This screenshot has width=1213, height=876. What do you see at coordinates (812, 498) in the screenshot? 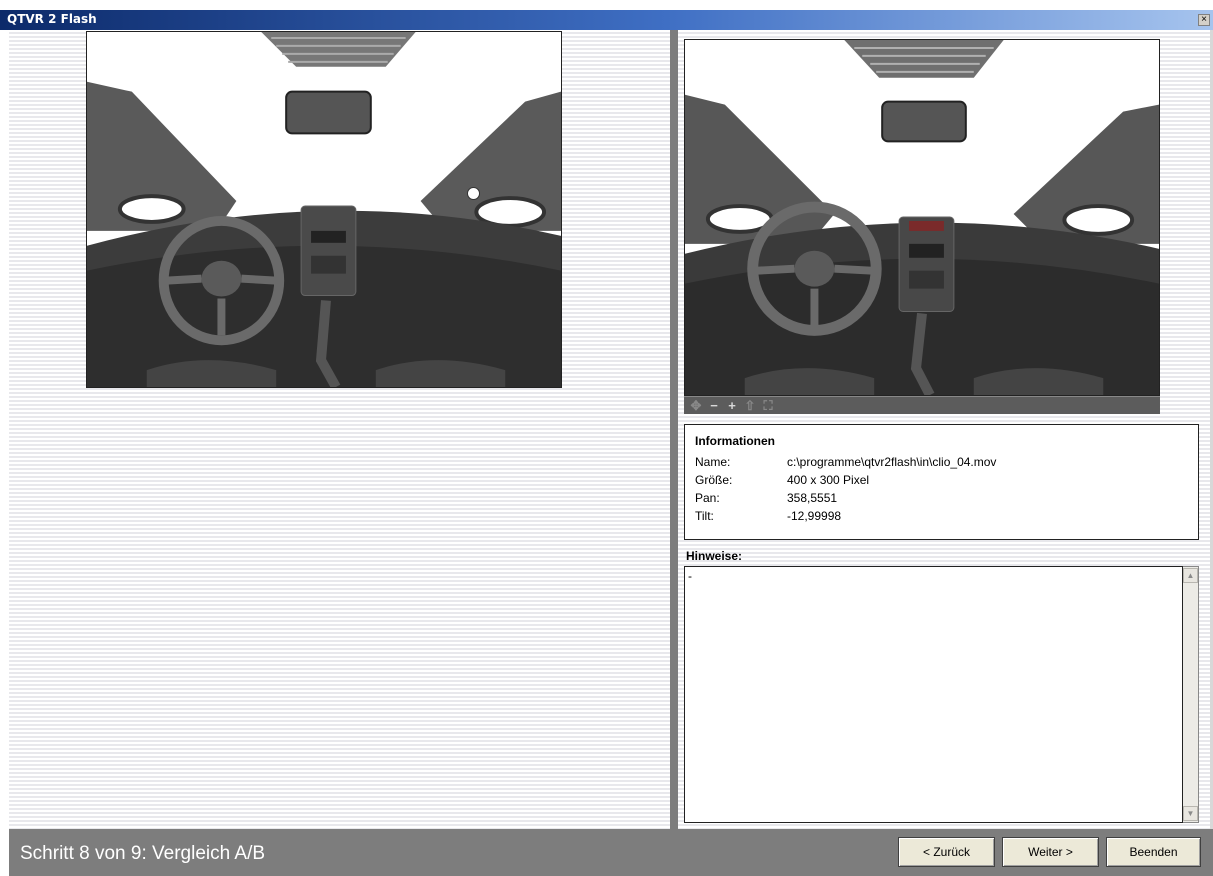
I see `info-value: 358,5551` at bounding box center [812, 498].